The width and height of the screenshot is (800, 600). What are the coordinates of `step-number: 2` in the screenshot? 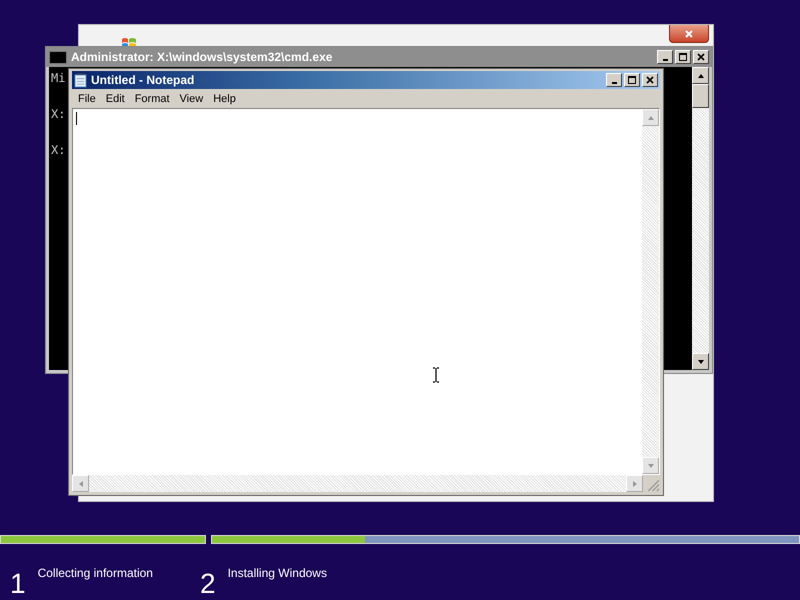 It's located at (208, 584).